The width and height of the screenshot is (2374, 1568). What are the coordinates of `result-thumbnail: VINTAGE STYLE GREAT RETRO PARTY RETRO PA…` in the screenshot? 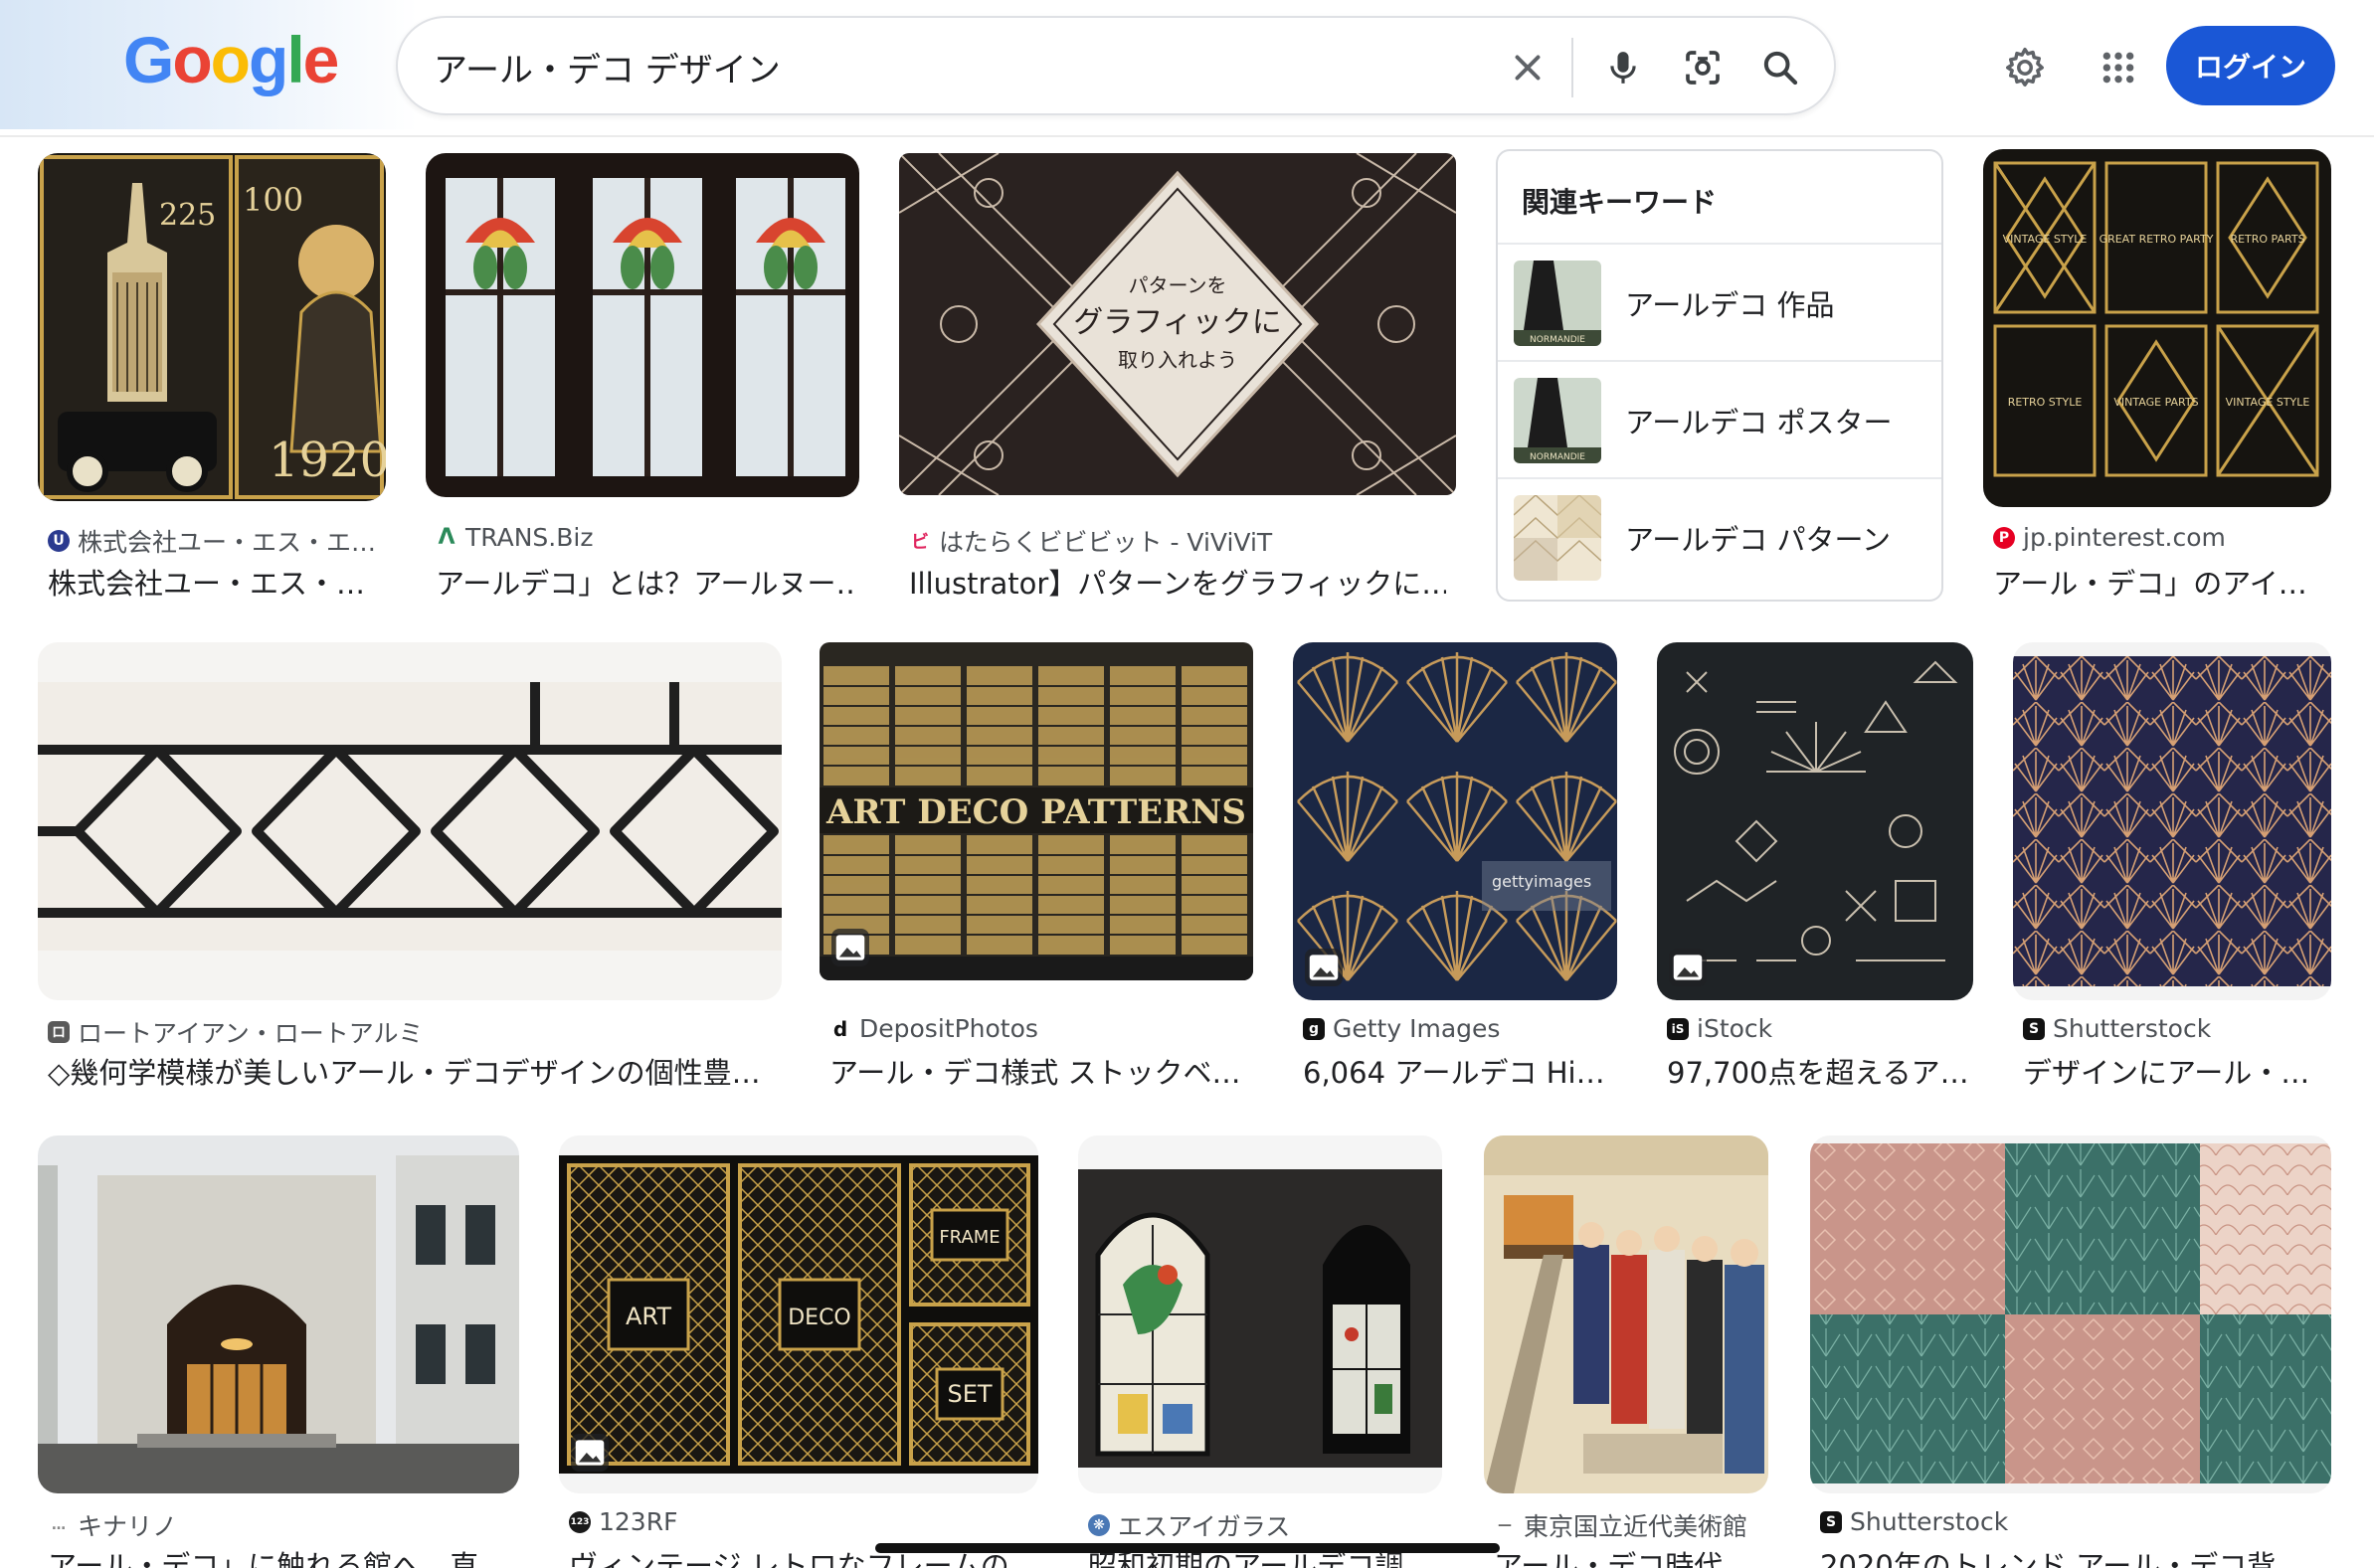 It's located at (2157, 328).